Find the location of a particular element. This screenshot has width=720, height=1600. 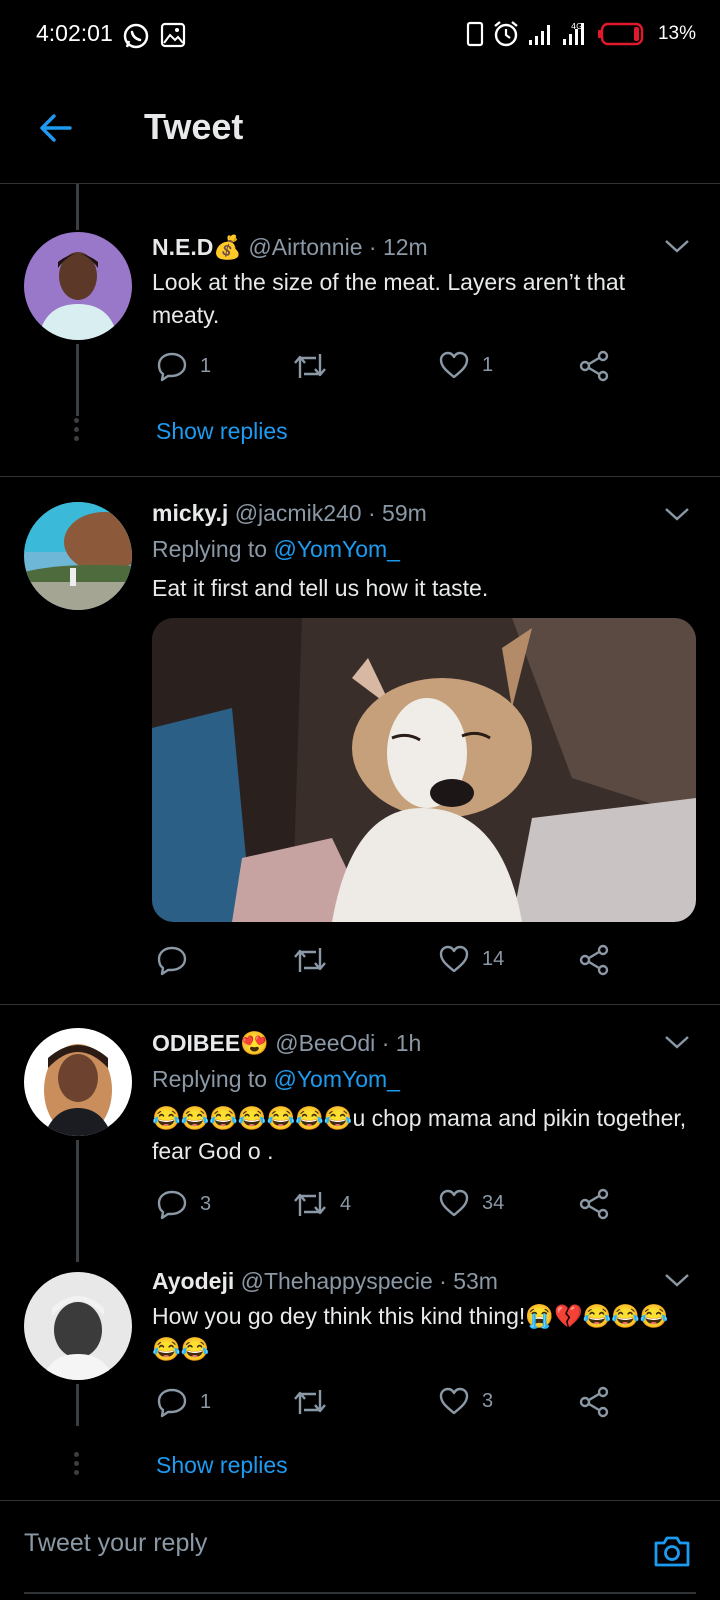

tweet-meta: ODIBEE😍 @BeeOdi · 1h is located at coordinates (286, 1043).